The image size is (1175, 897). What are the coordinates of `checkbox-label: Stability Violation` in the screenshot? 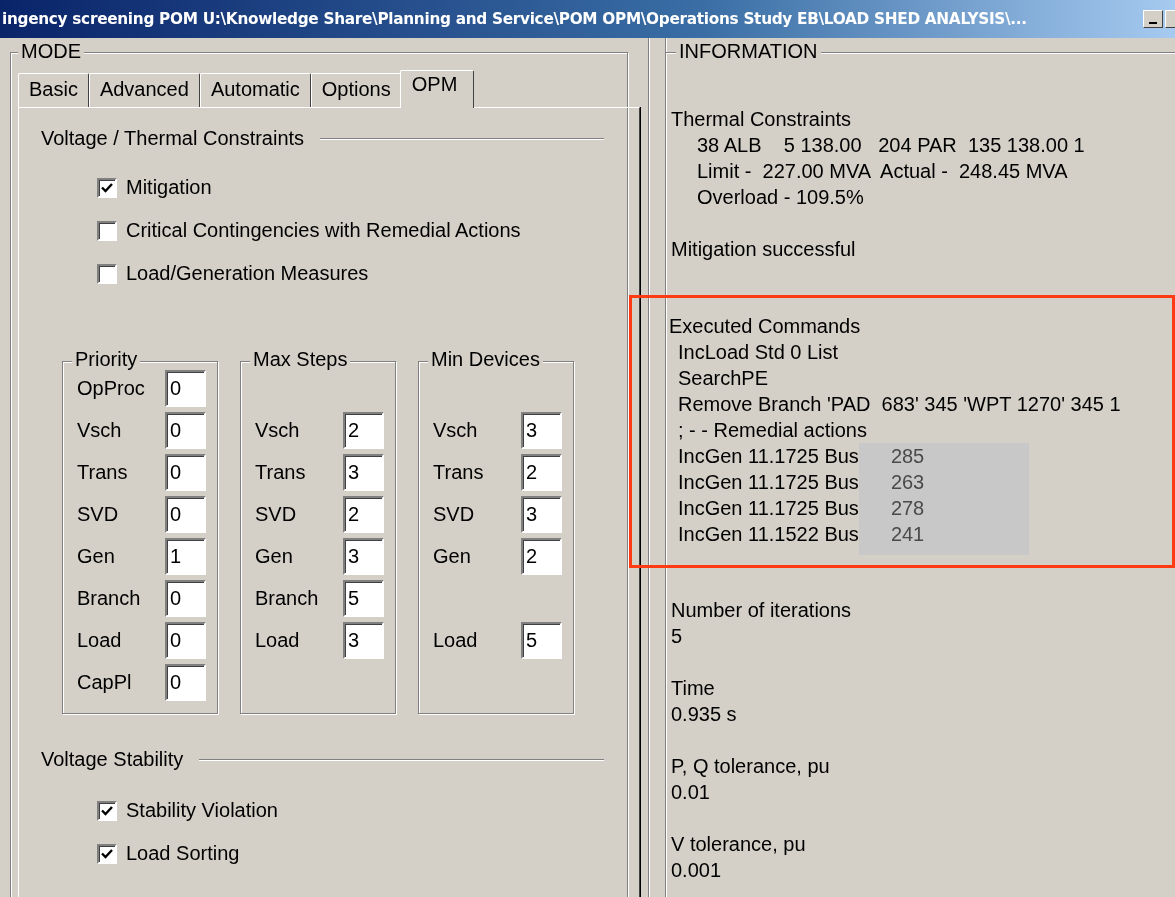 It's located at (202, 810).